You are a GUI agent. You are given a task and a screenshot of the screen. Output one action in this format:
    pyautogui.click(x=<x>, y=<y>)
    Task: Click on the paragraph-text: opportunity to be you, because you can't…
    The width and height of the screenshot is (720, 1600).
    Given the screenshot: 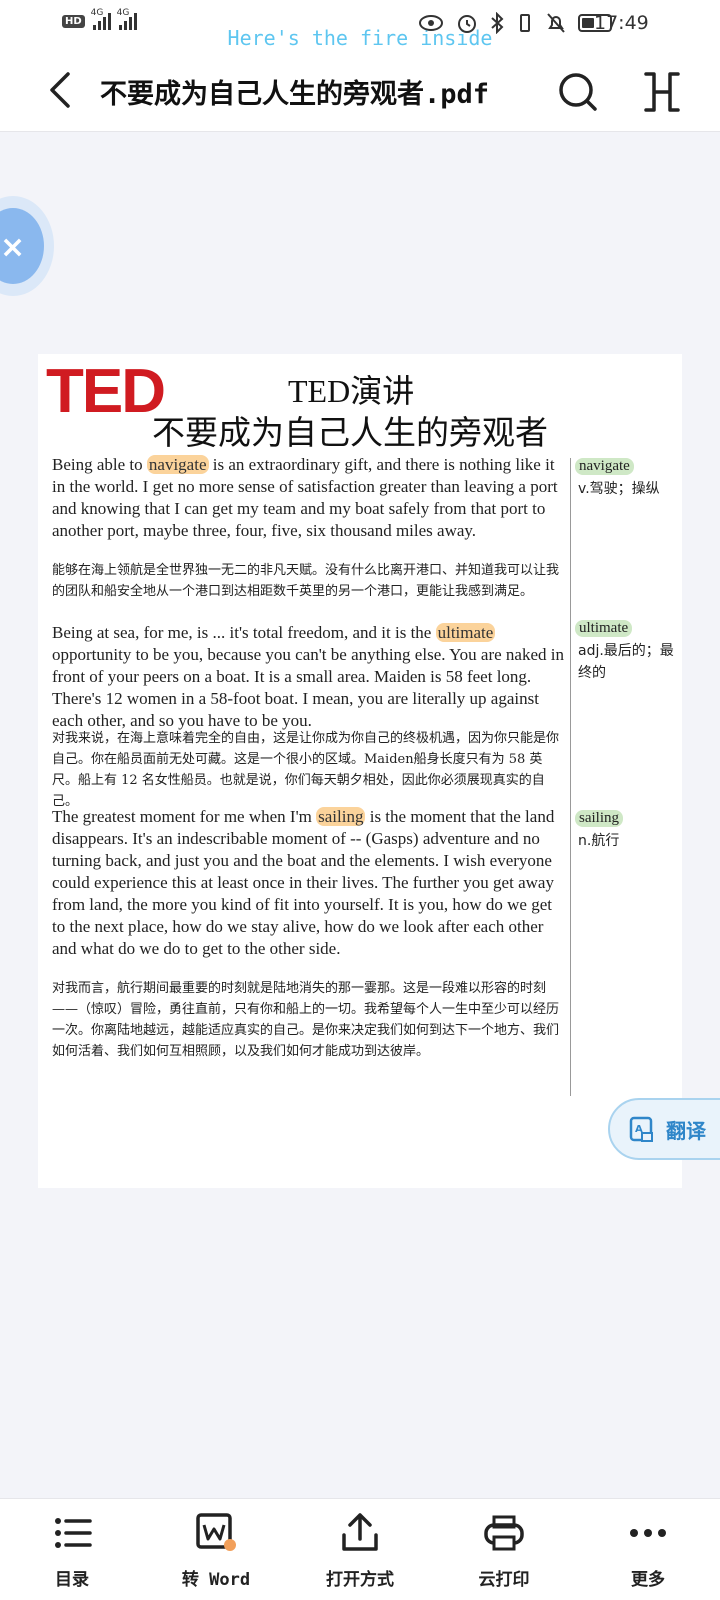 What is the action you would take?
    pyautogui.click(x=308, y=687)
    